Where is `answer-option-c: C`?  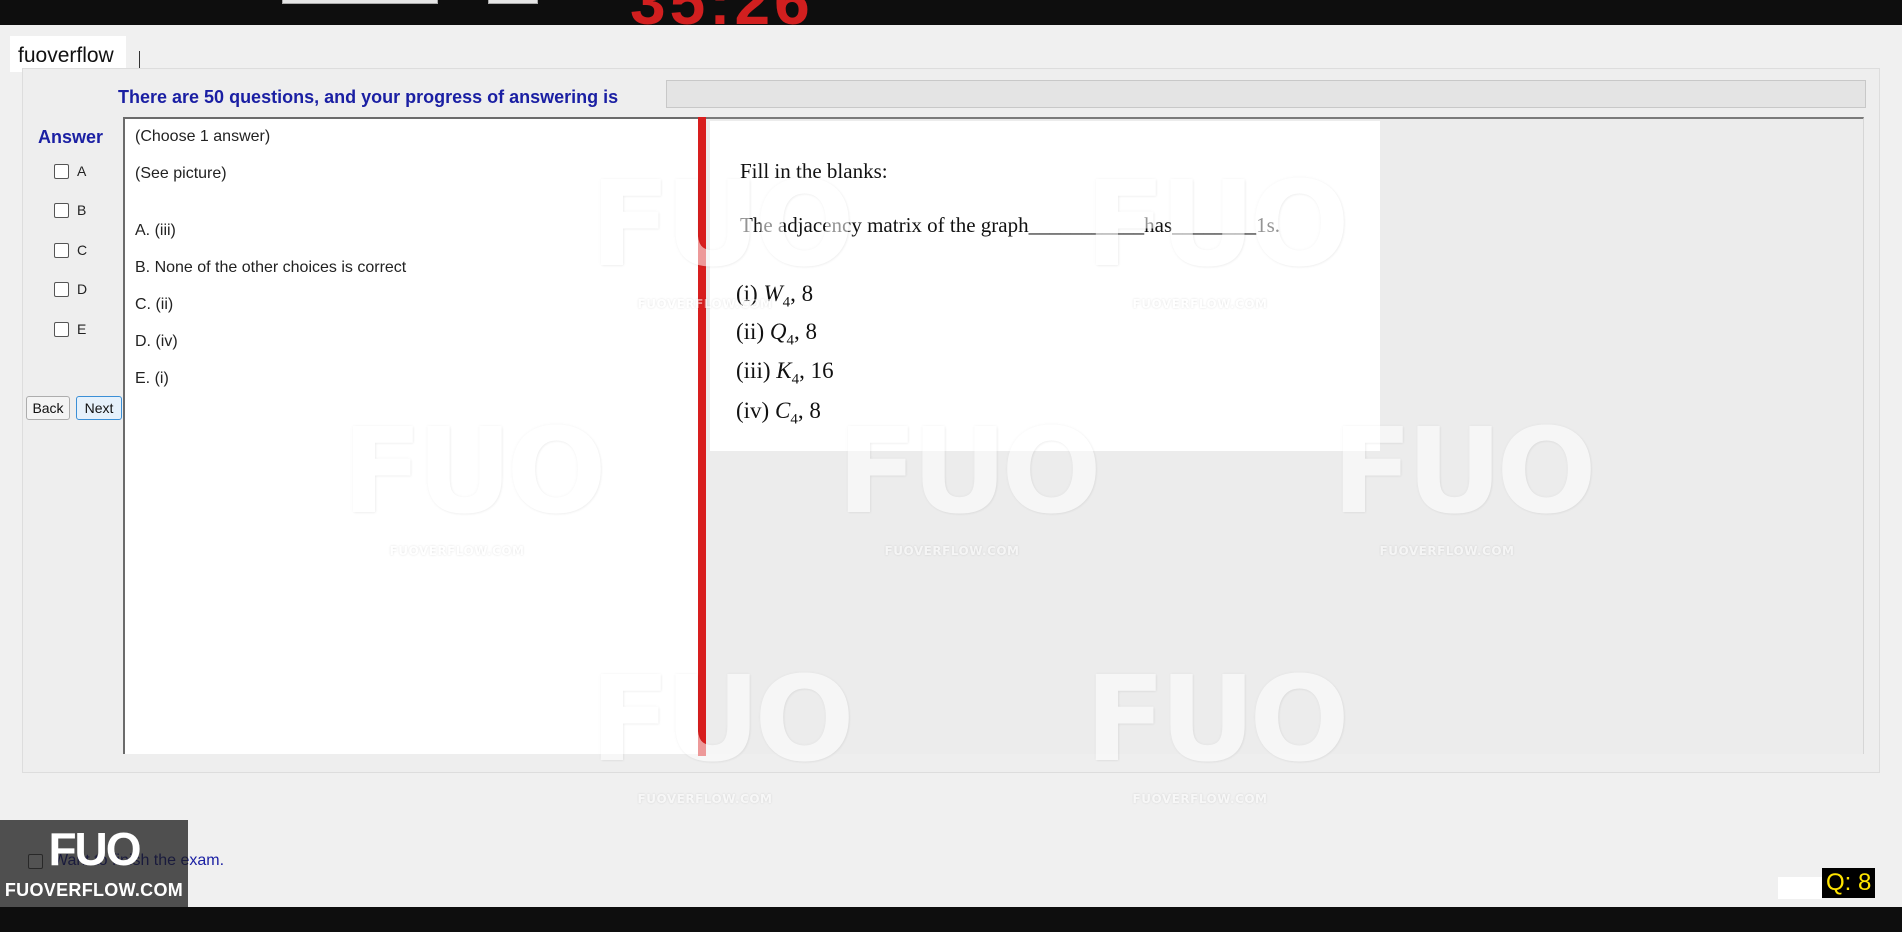 answer-option-c: C is located at coordinates (70, 250).